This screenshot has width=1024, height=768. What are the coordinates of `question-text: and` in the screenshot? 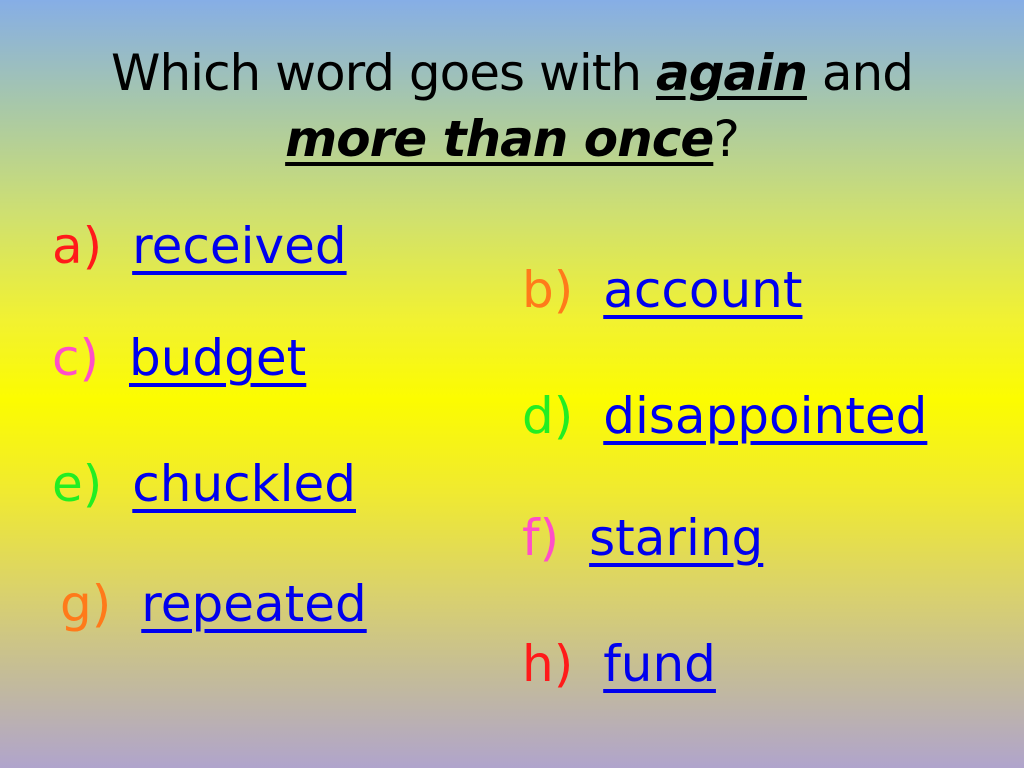 It's located at (860, 73).